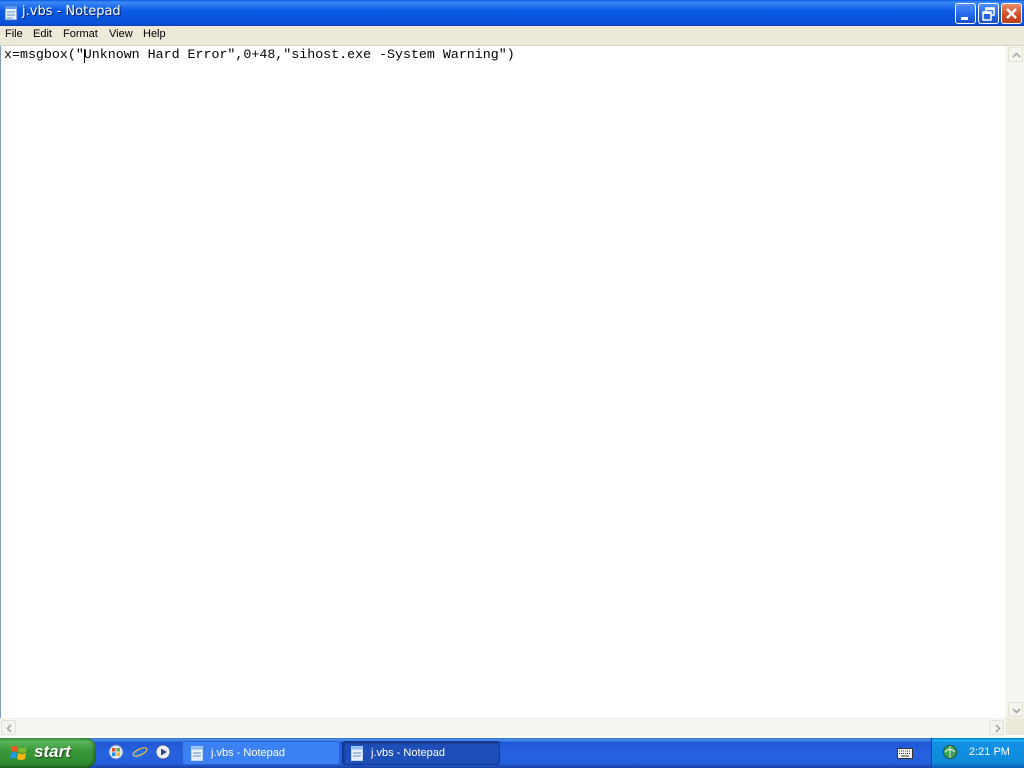 The height and width of the screenshot is (768, 1024). Describe the element at coordinates (71, 11) in the screenshot. I see `window-title: j.vbs - Notepad` at that location.